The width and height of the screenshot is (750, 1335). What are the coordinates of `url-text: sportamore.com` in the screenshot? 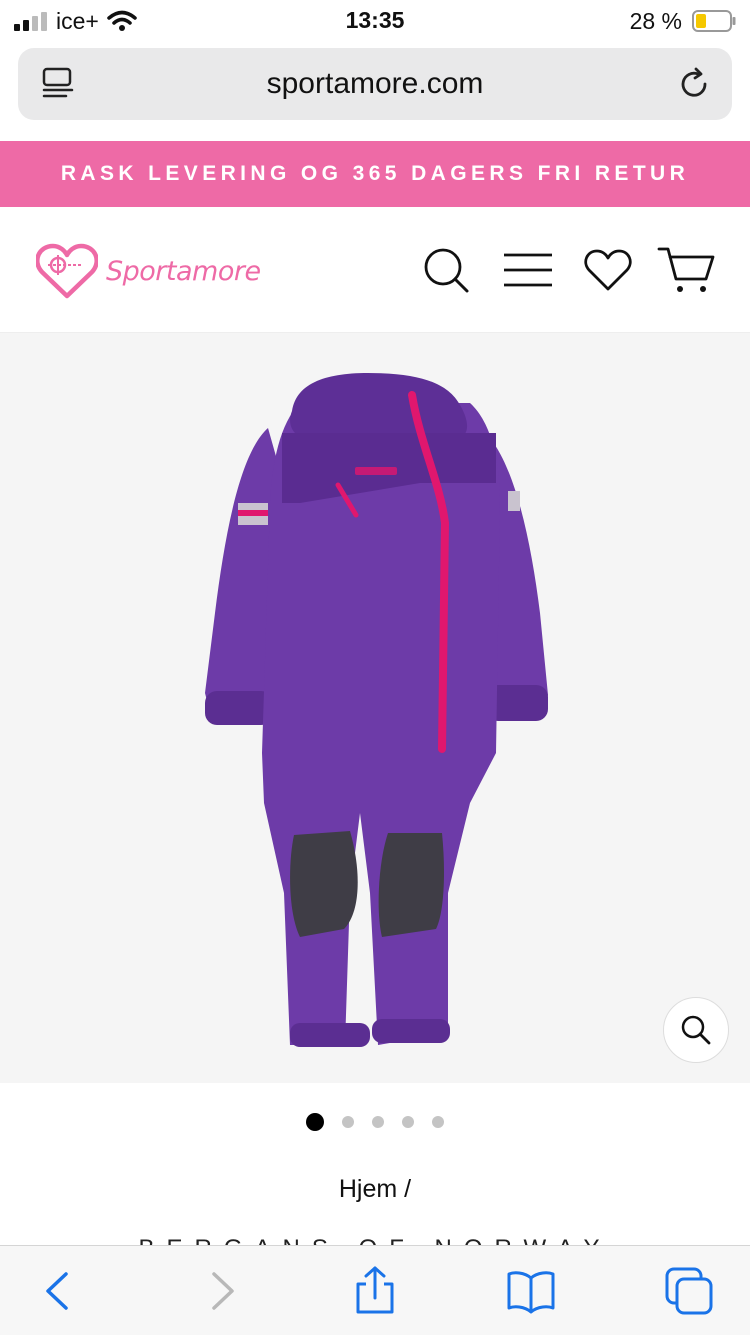 It's located at (375, 84).